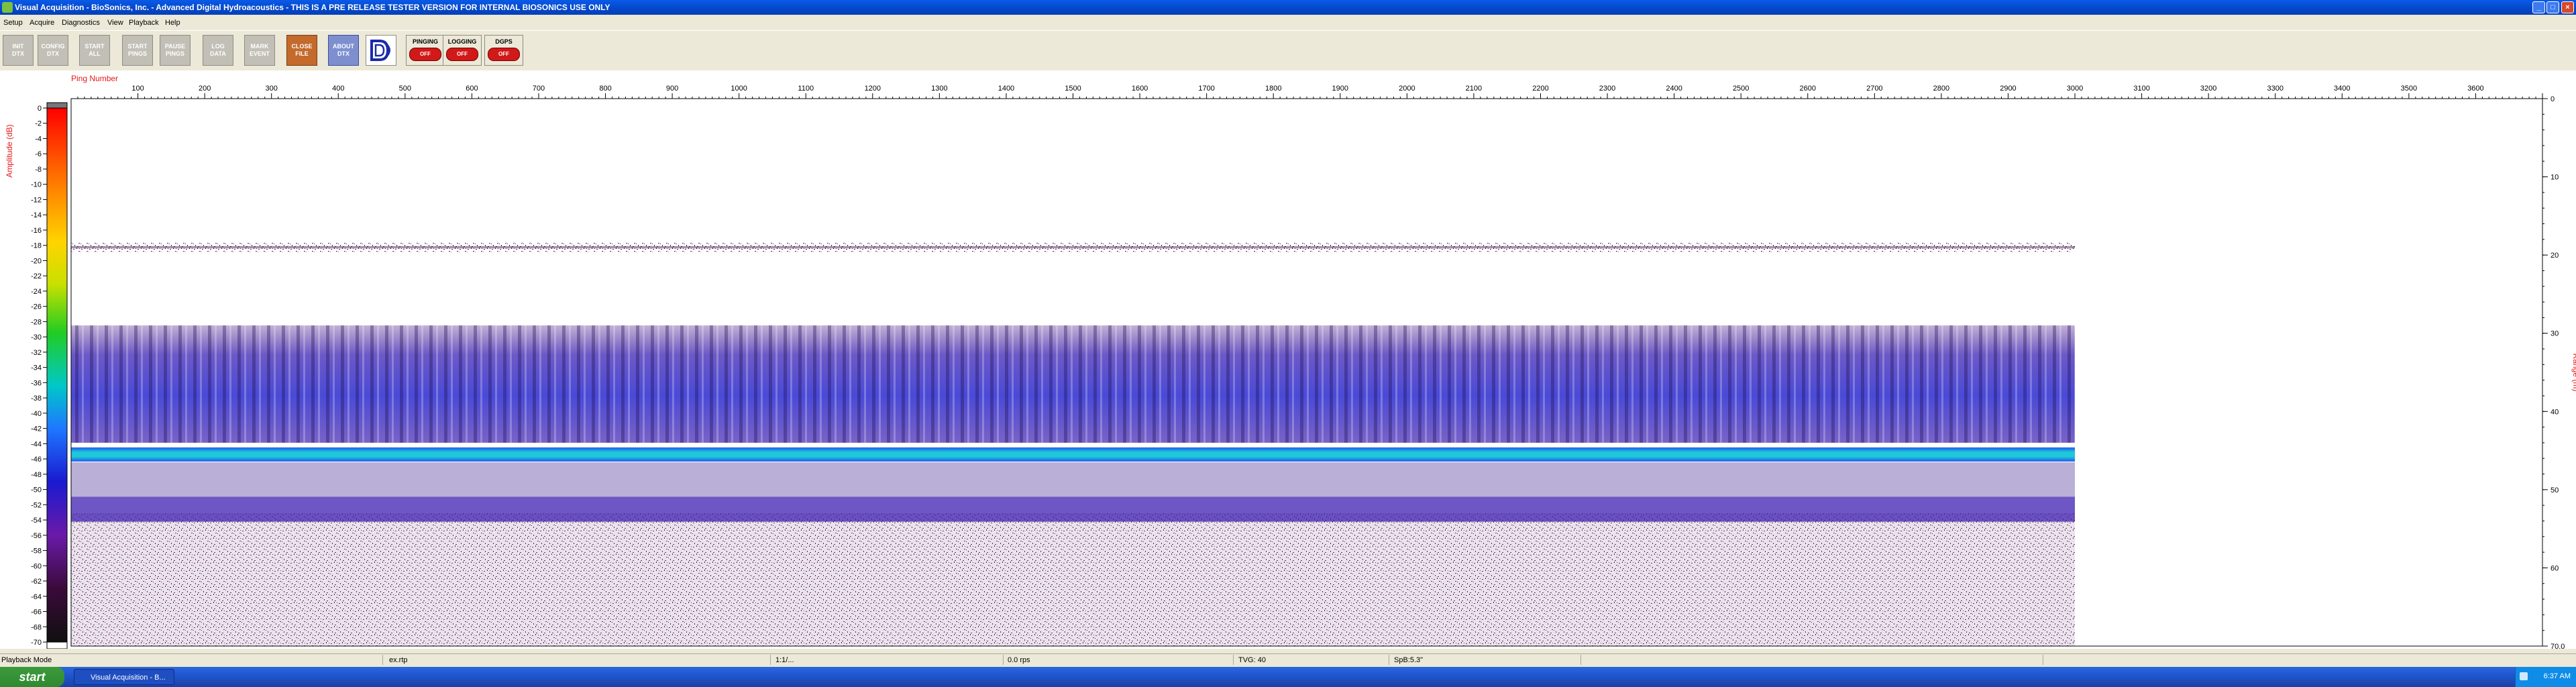  I want to click on pause-pings-button: PAUSE PINGS, so click(175, 50).